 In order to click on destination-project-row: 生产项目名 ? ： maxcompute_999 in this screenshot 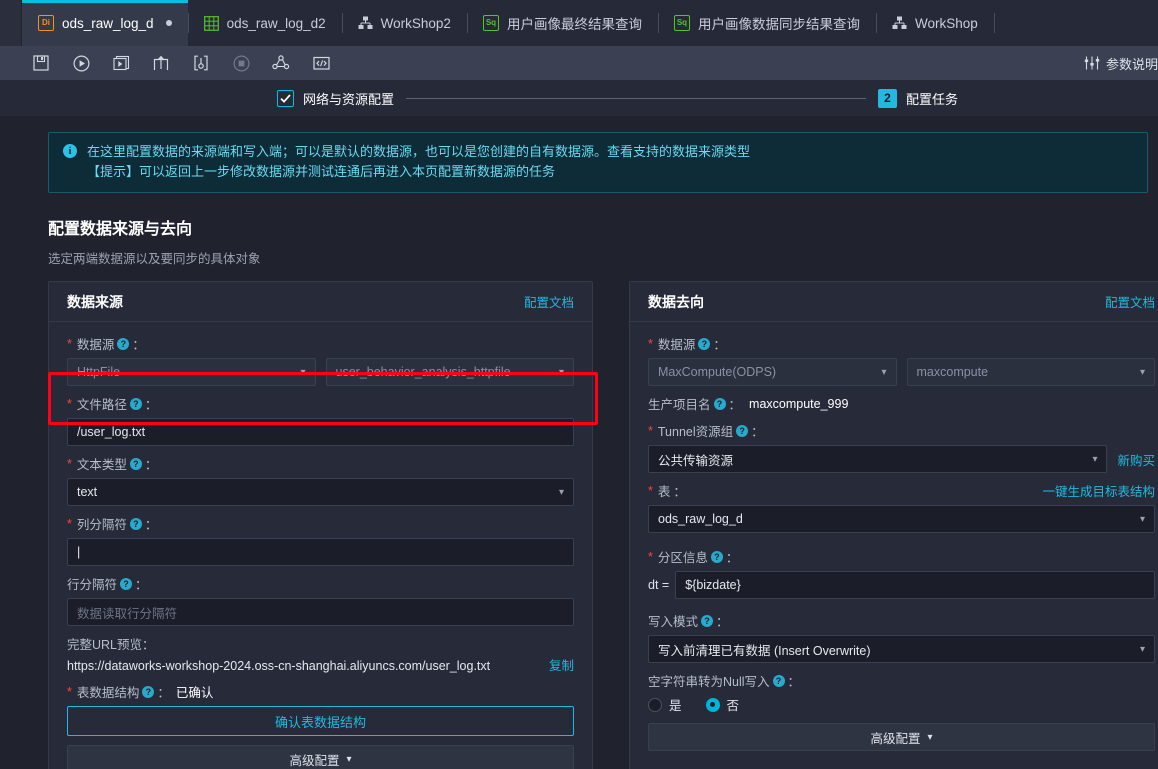, I will do `click(901, 403)`.